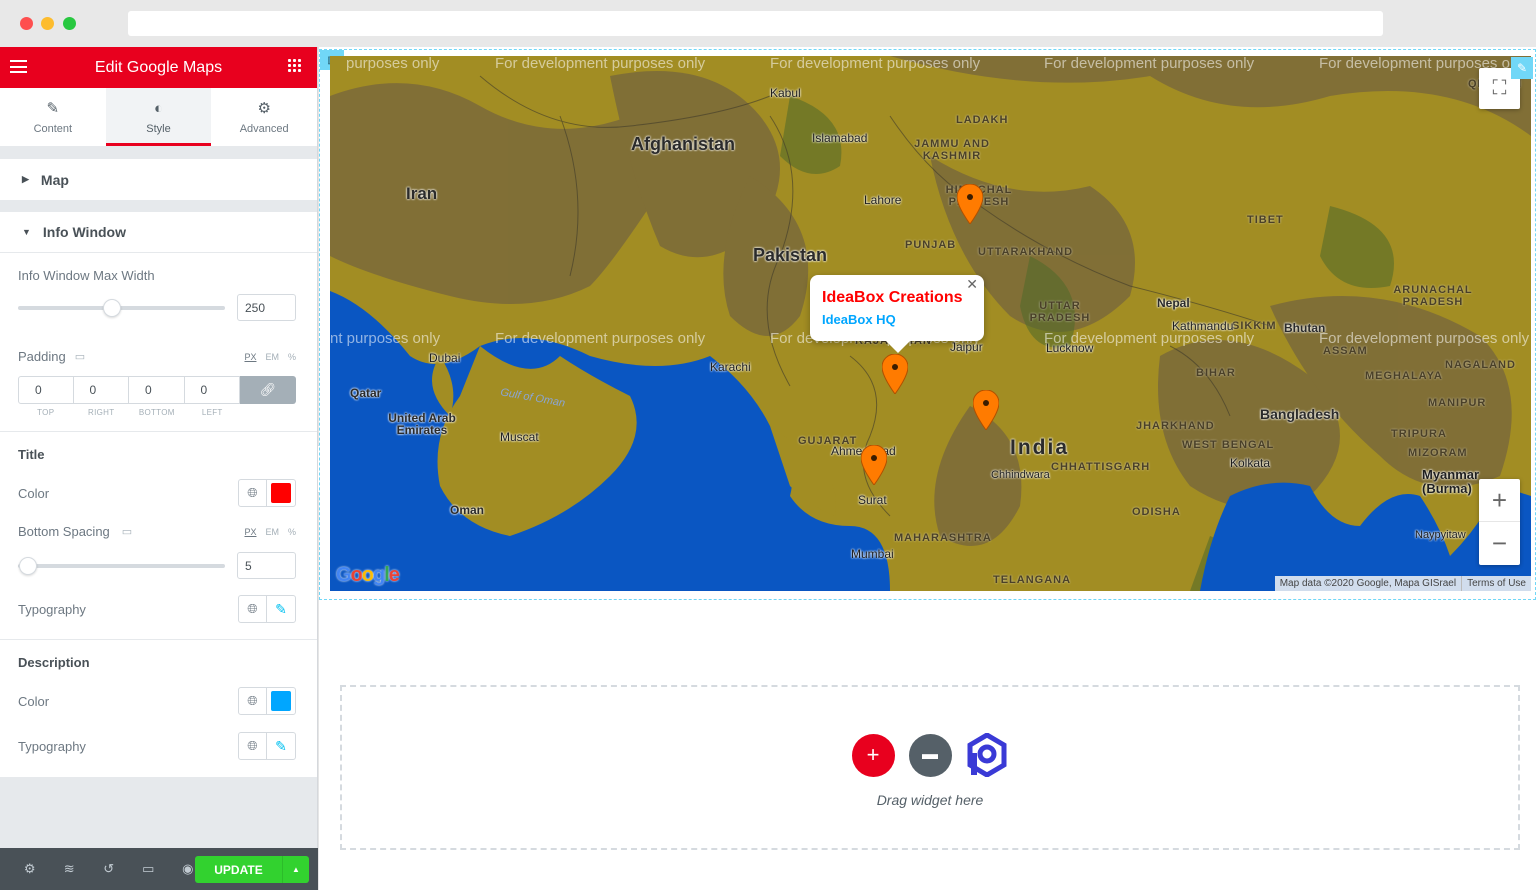 The width and height of the screenshot is (1536, 890). I want to click on zoom-in-button: +, so click(1499, 500).